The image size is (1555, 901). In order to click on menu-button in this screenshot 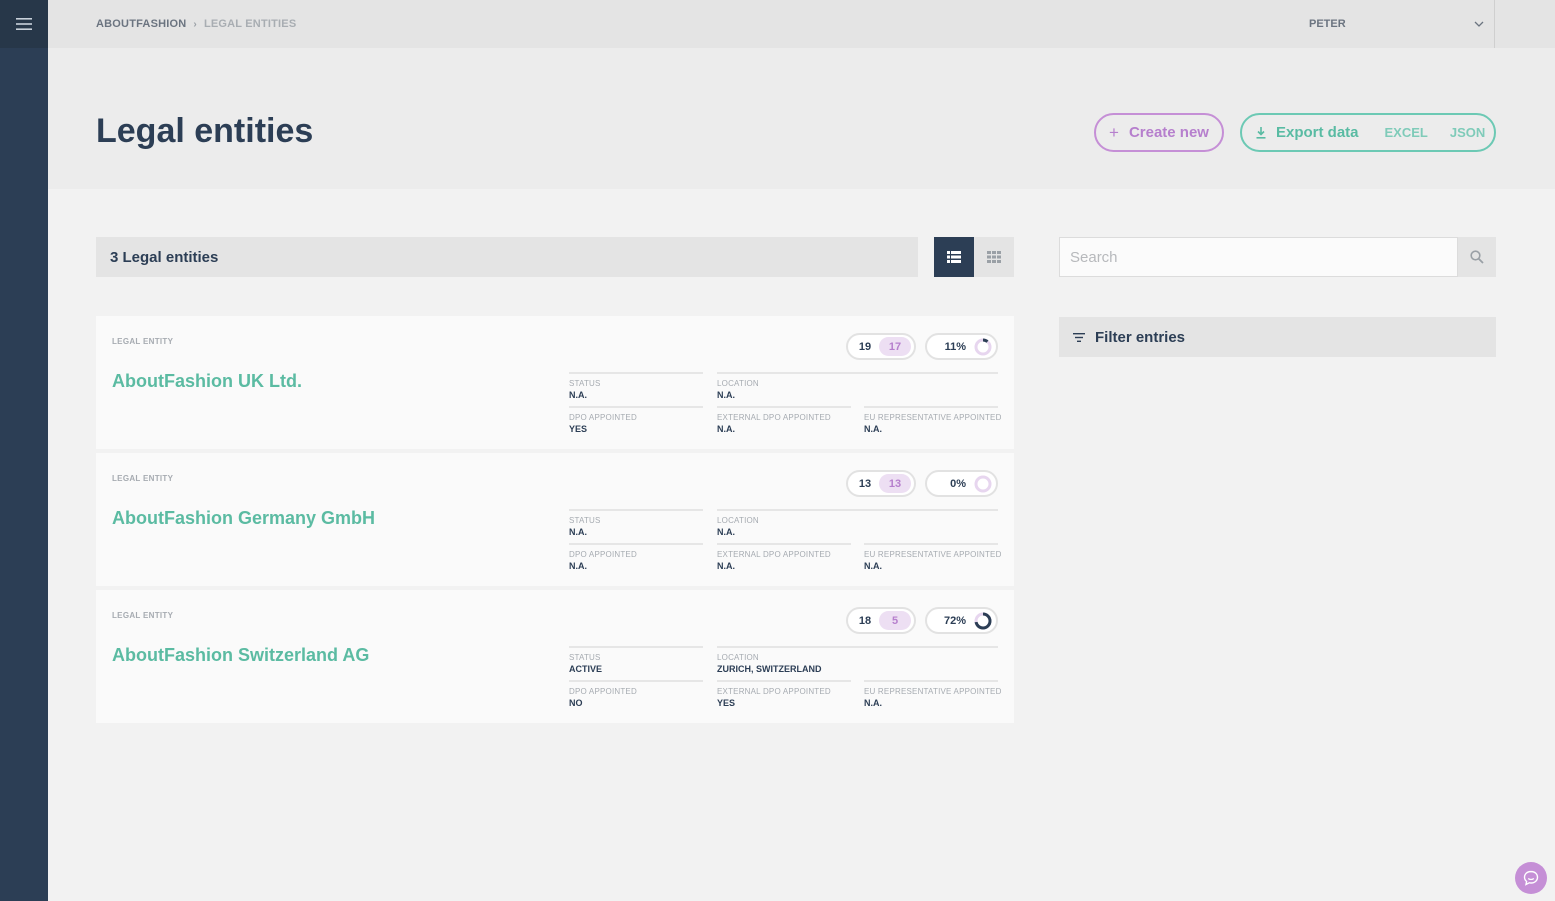, I will do `click(24, 24)`.